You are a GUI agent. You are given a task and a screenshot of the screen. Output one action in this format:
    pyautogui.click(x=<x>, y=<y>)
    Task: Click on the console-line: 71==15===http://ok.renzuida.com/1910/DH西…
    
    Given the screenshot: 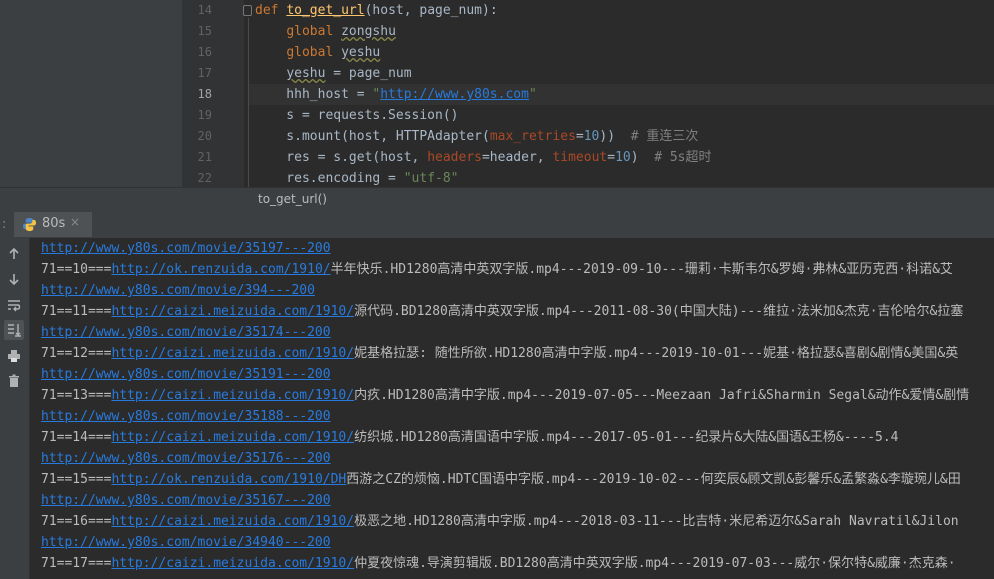 What is the action you would take?
    pyautogui.click(x=501, y=479)
    